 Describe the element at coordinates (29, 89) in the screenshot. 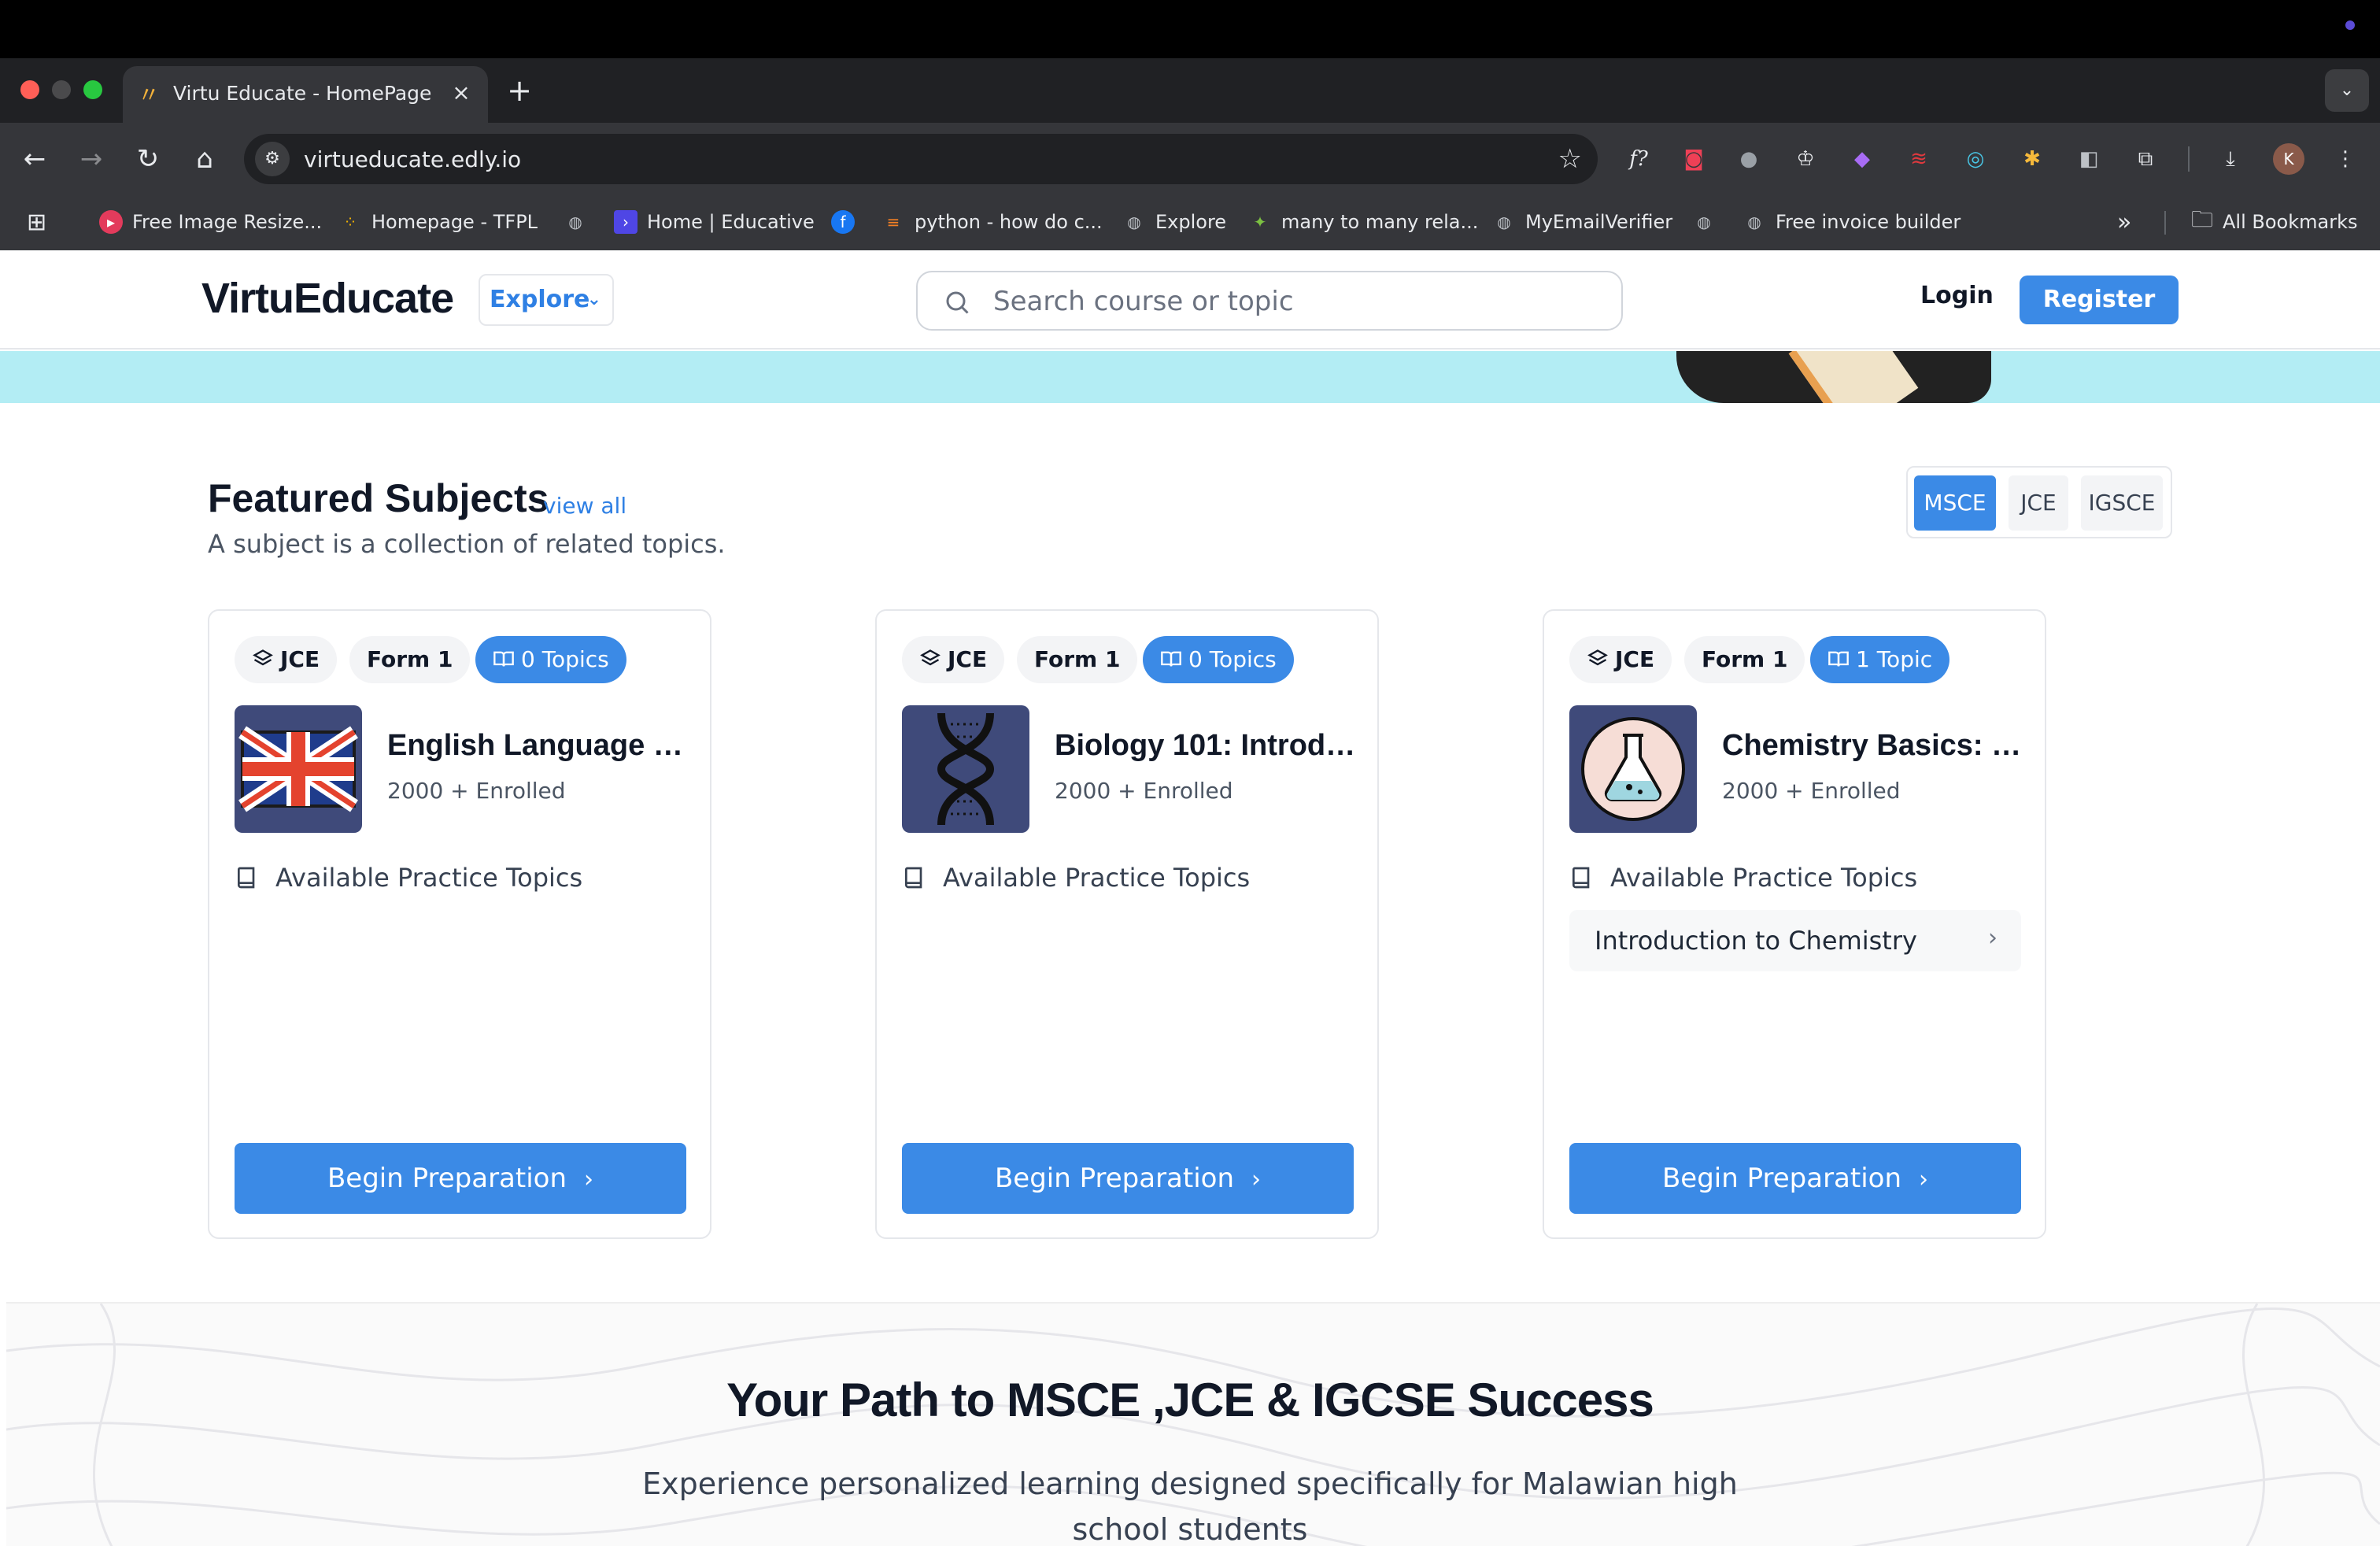

I see `window-close-button` at that location.